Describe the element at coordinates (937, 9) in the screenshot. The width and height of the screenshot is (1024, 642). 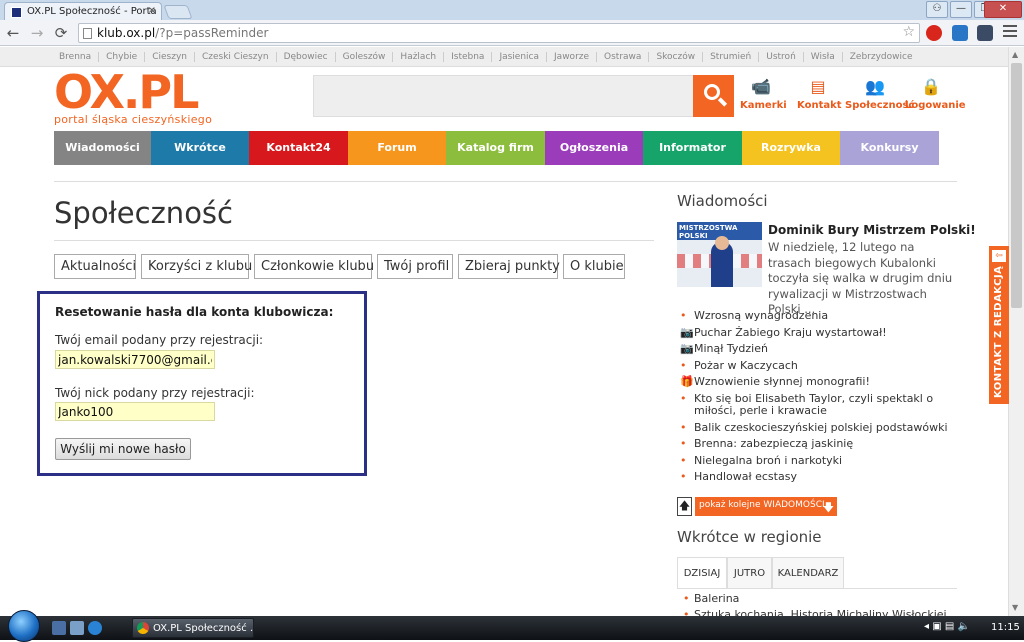
I see `user-icon: ⚇` at that location.